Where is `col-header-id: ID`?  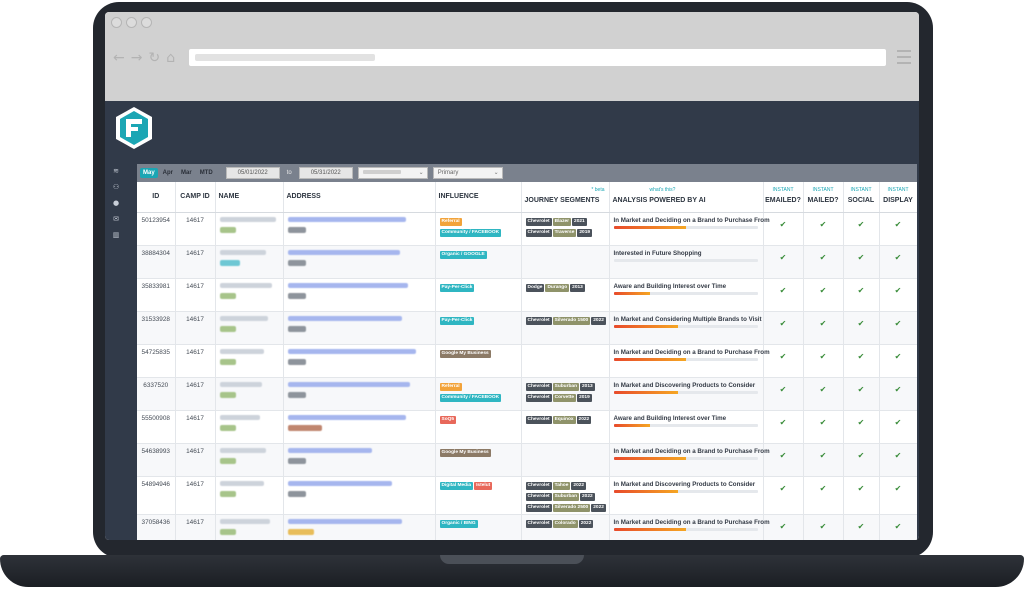
col-header-id: ID is located at coordinates (156, 197).